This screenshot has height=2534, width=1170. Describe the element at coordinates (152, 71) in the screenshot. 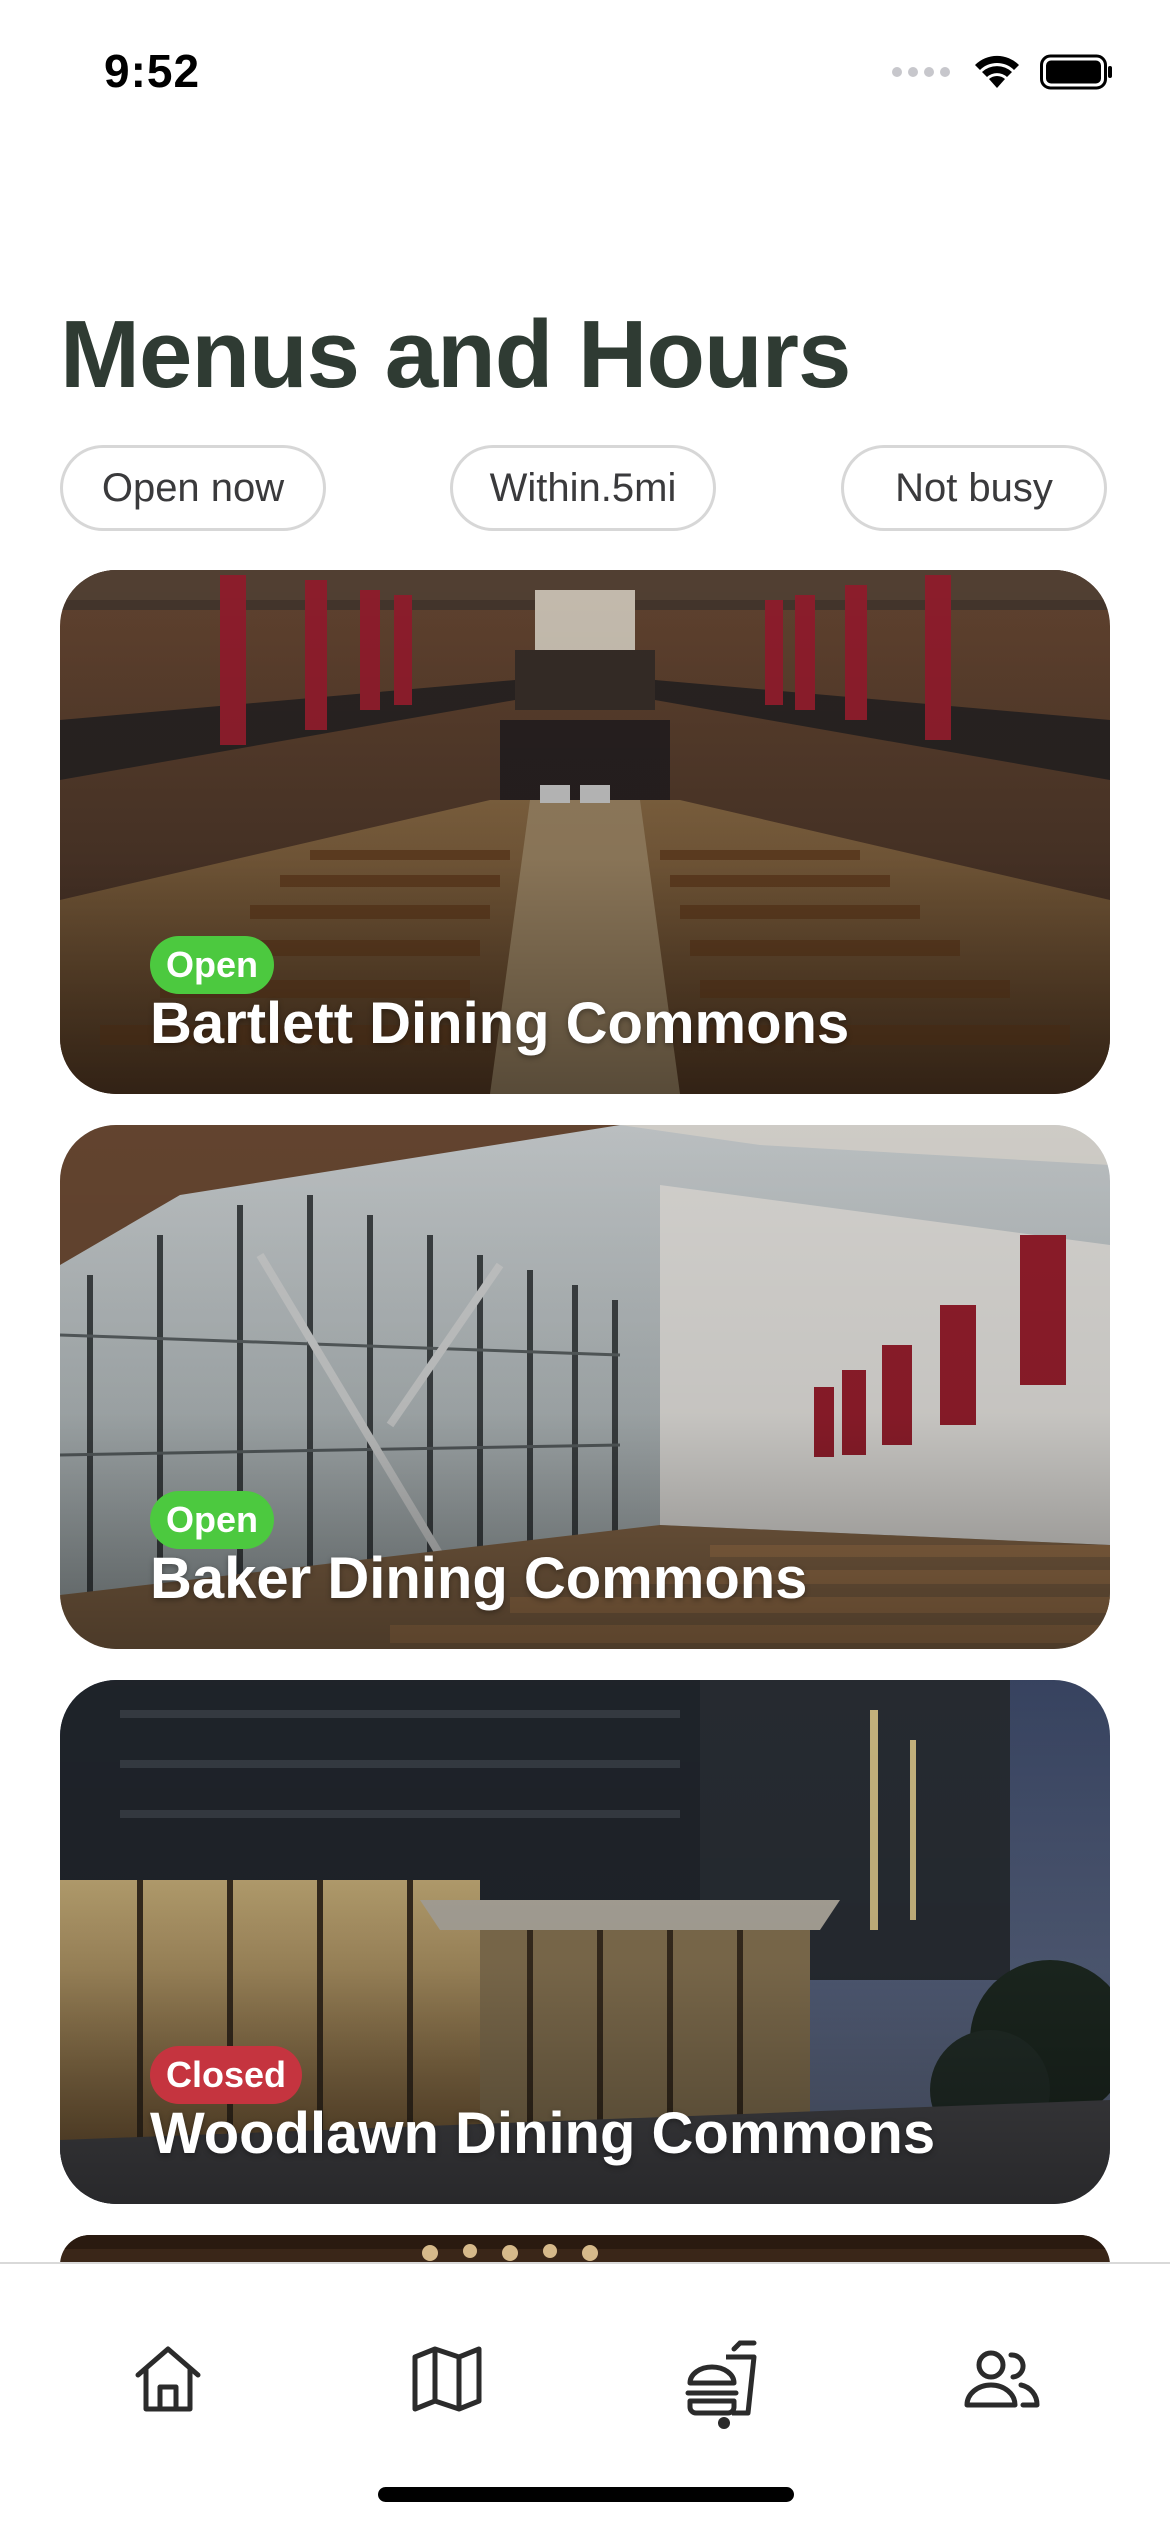

I see `status-time: 9:52` at that location.